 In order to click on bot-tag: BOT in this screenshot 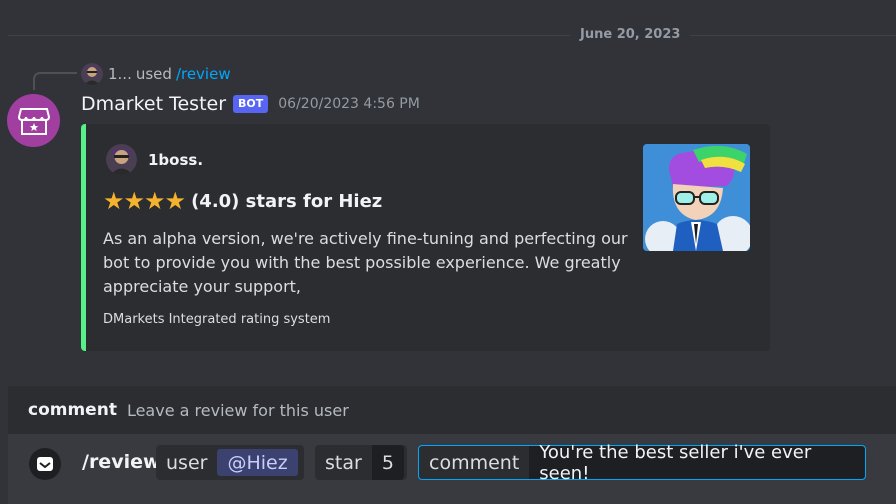, I will do `click(251, 104)`.